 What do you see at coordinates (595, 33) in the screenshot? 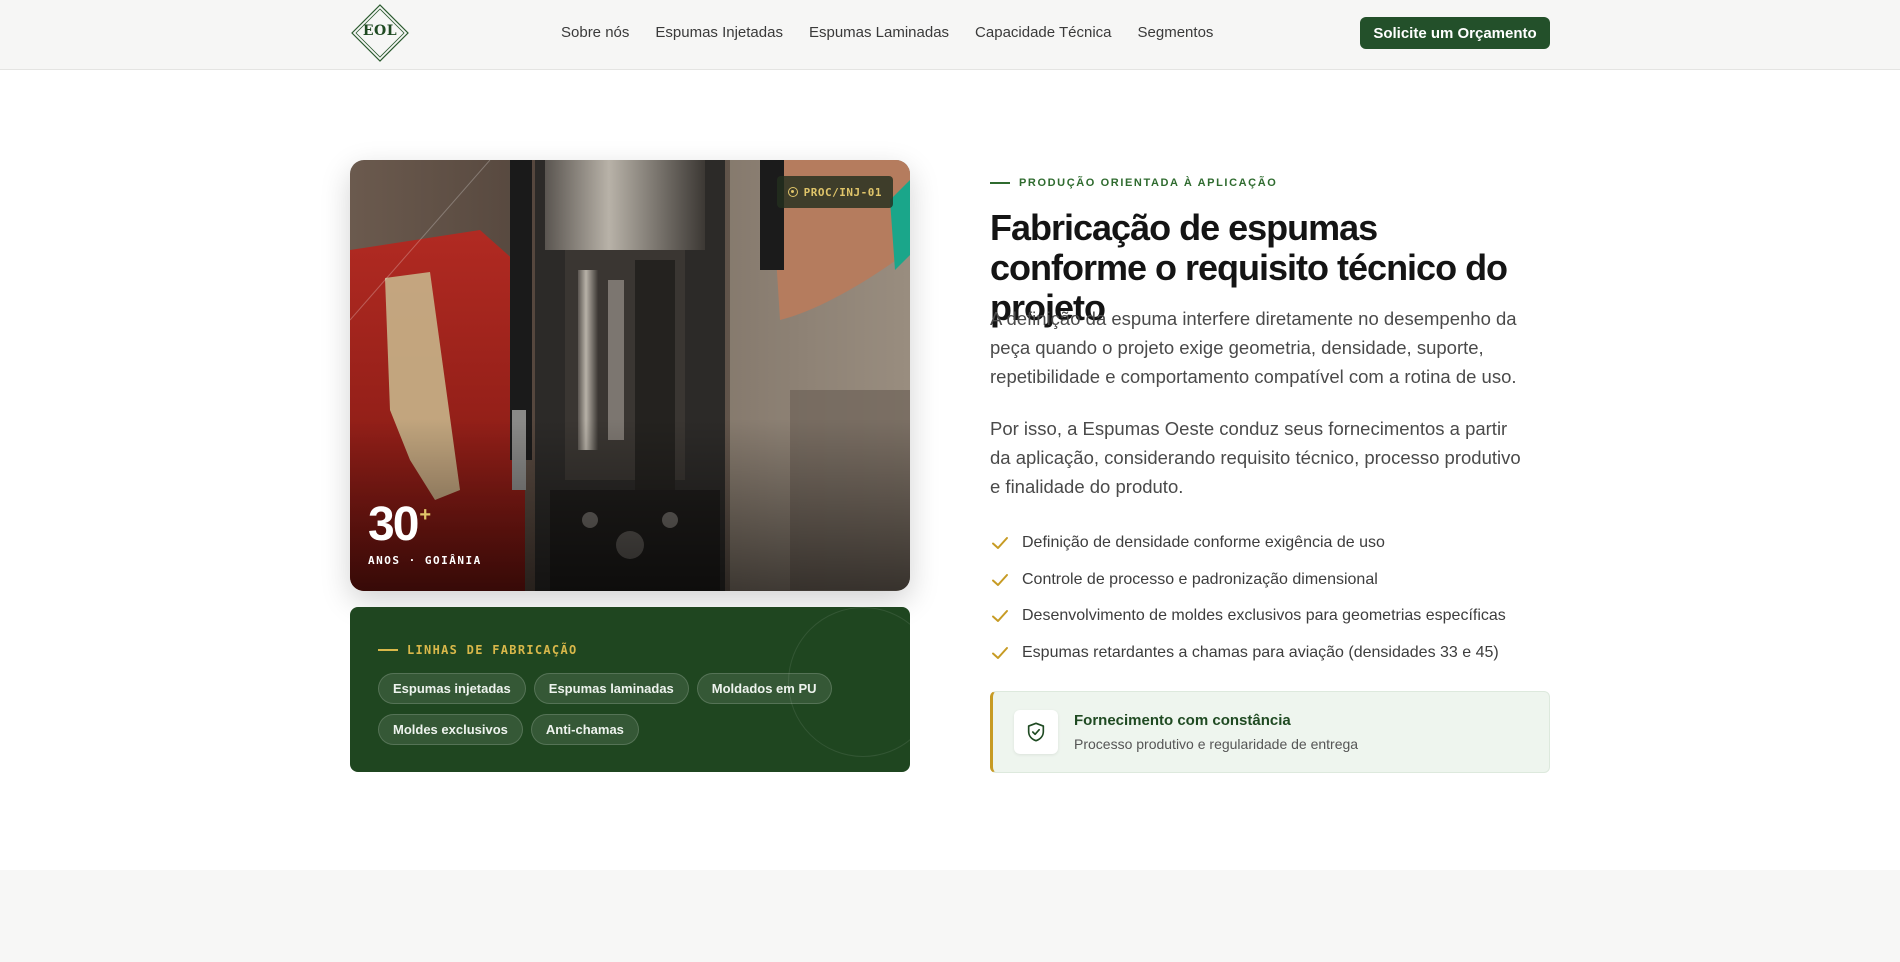
I see `nav-item-sobre-nos: Sobre nós` at bounding box center [595, 33].